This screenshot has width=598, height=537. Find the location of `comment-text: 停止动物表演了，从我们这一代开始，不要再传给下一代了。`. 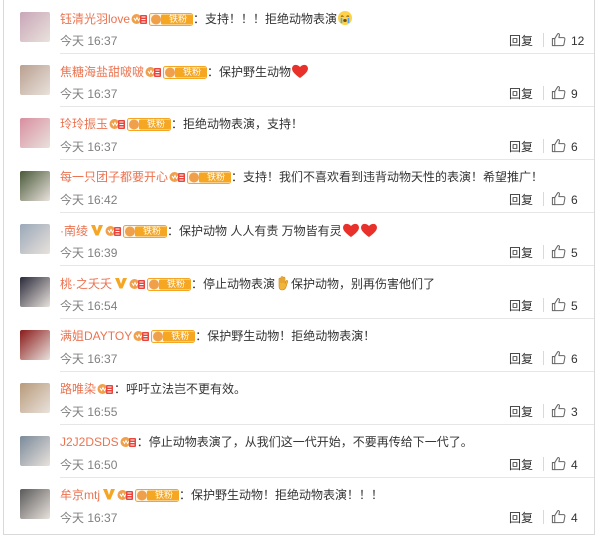

comment-text: 停止动物表演了，从我们这一代开始，不要再传给下一代了。 is located at coordinates (310, 442).